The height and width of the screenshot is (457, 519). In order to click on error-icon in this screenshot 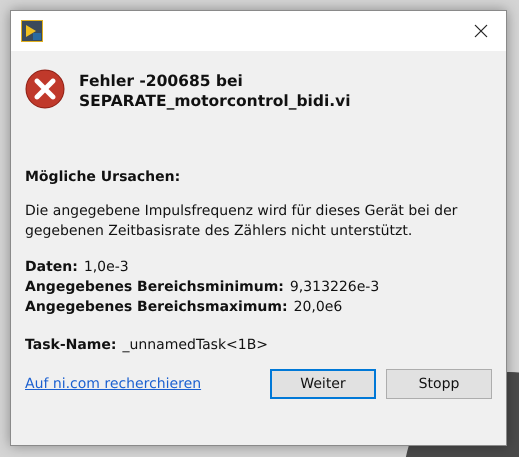, I will do `click(45, 89)`.